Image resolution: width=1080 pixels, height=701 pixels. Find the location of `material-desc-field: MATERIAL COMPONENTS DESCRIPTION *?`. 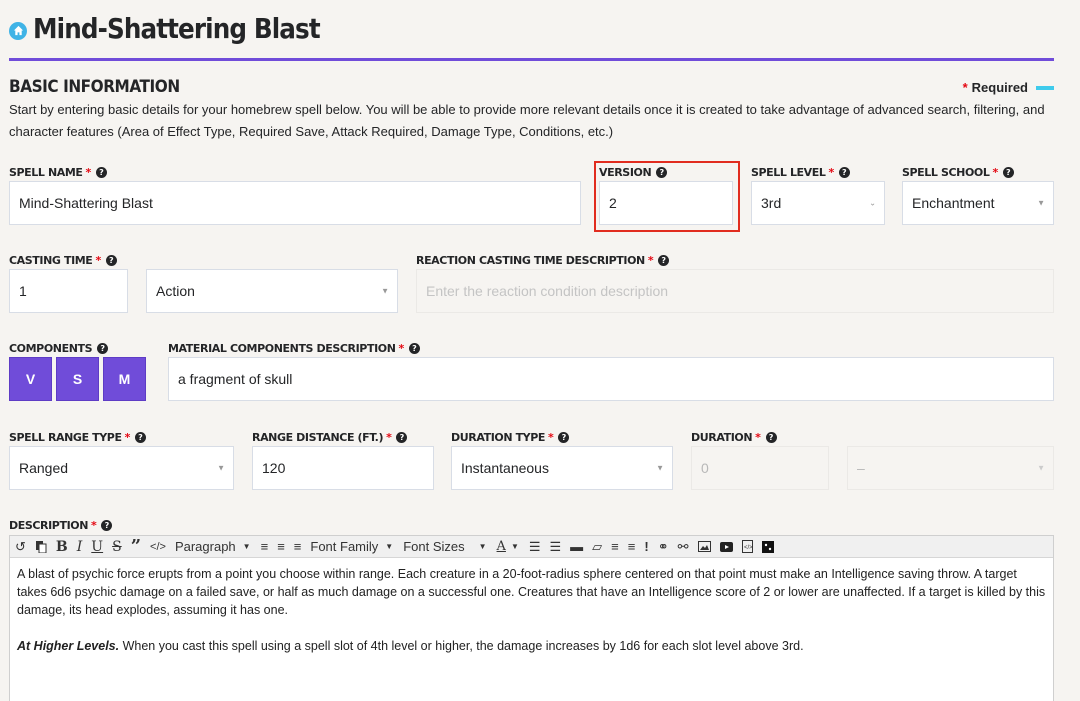

material-desc-field: MATERIAL COMPONENTS DESCRIPTION *? is located at coordinates (294, 348).